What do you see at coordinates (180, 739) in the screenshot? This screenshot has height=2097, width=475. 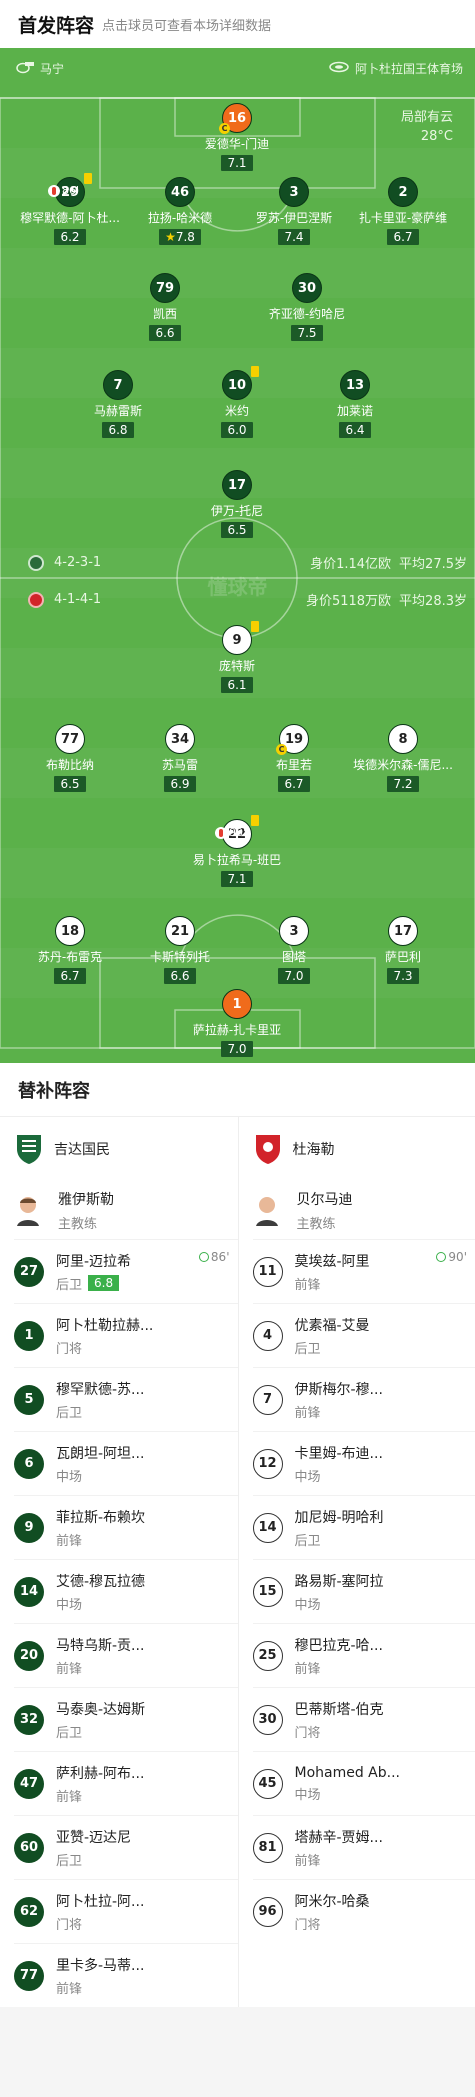 I see `player-number: 34` at bounding box center [180, 739].